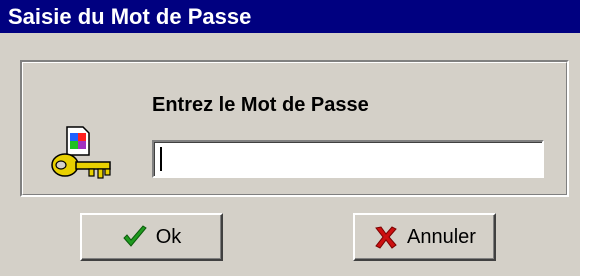 The height and width of the screenshot is (276, 590). I want to click on password-prompt-label: Entrez le Mot de Passe, so click(260, 105).